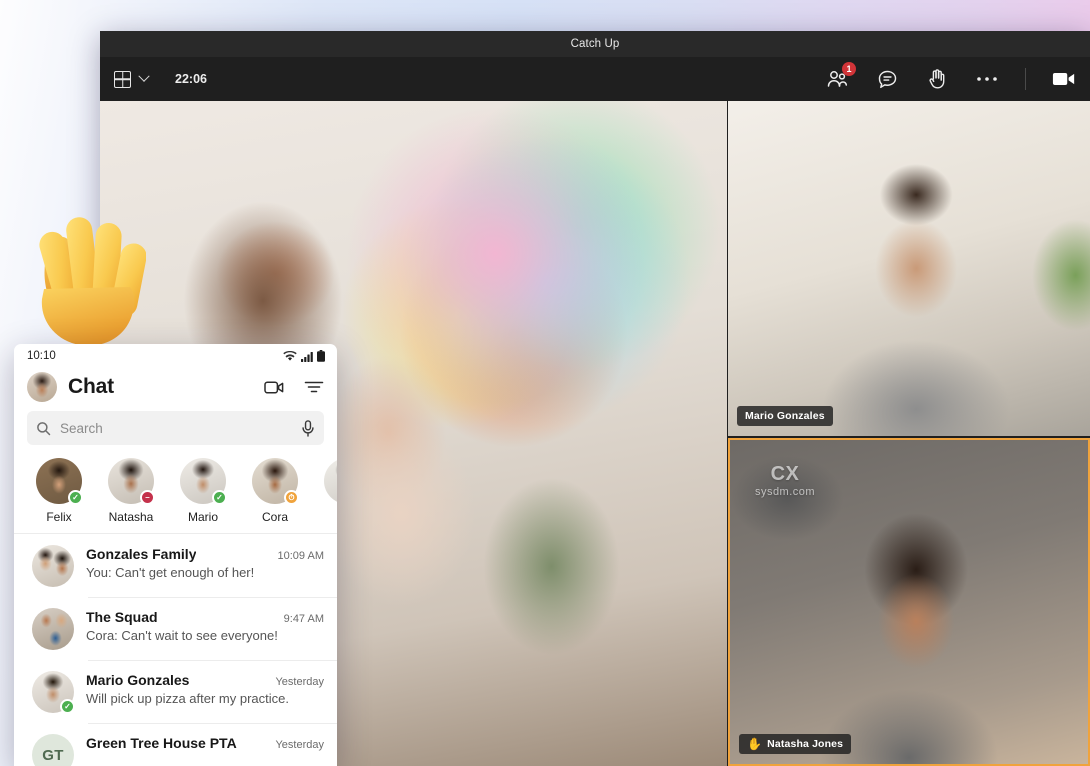 Image resolution: width=1090 pixels, height=766 pixels. I want to click on participant-name: Mario Gonzales, so click(785, 416).